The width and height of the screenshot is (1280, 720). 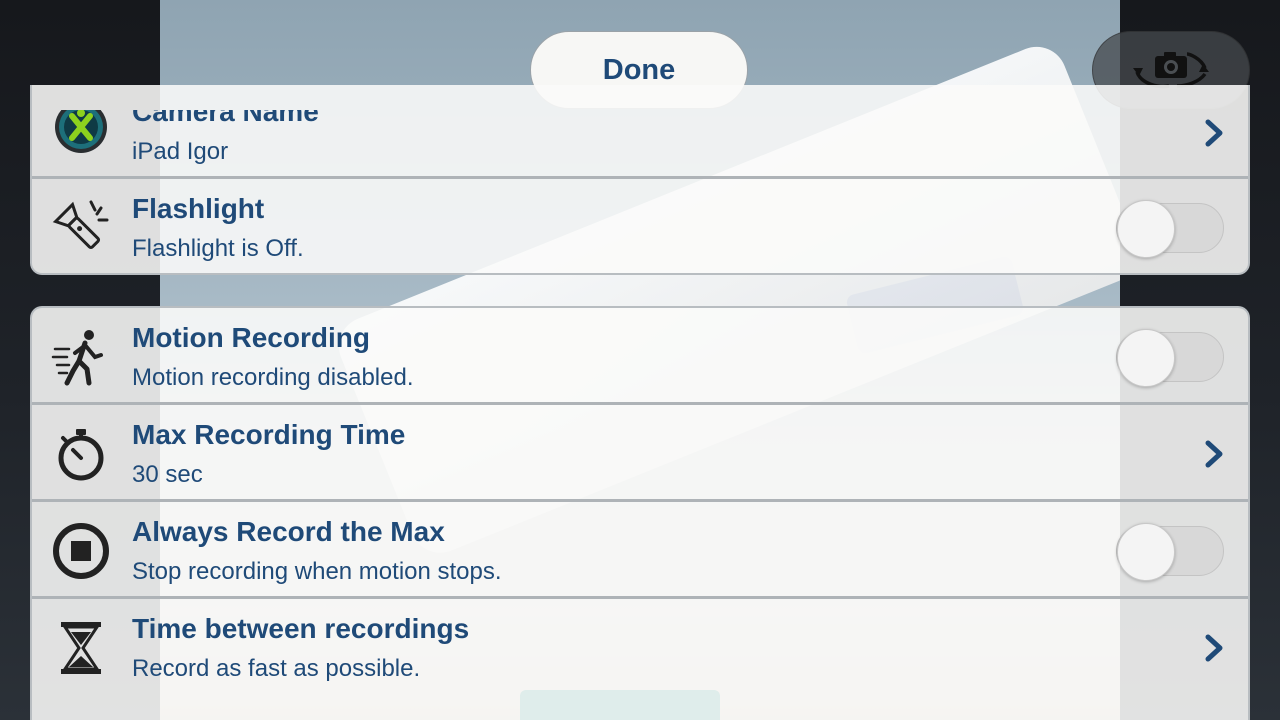 I want to click on running-person-icon, so click(x=81, y=357).